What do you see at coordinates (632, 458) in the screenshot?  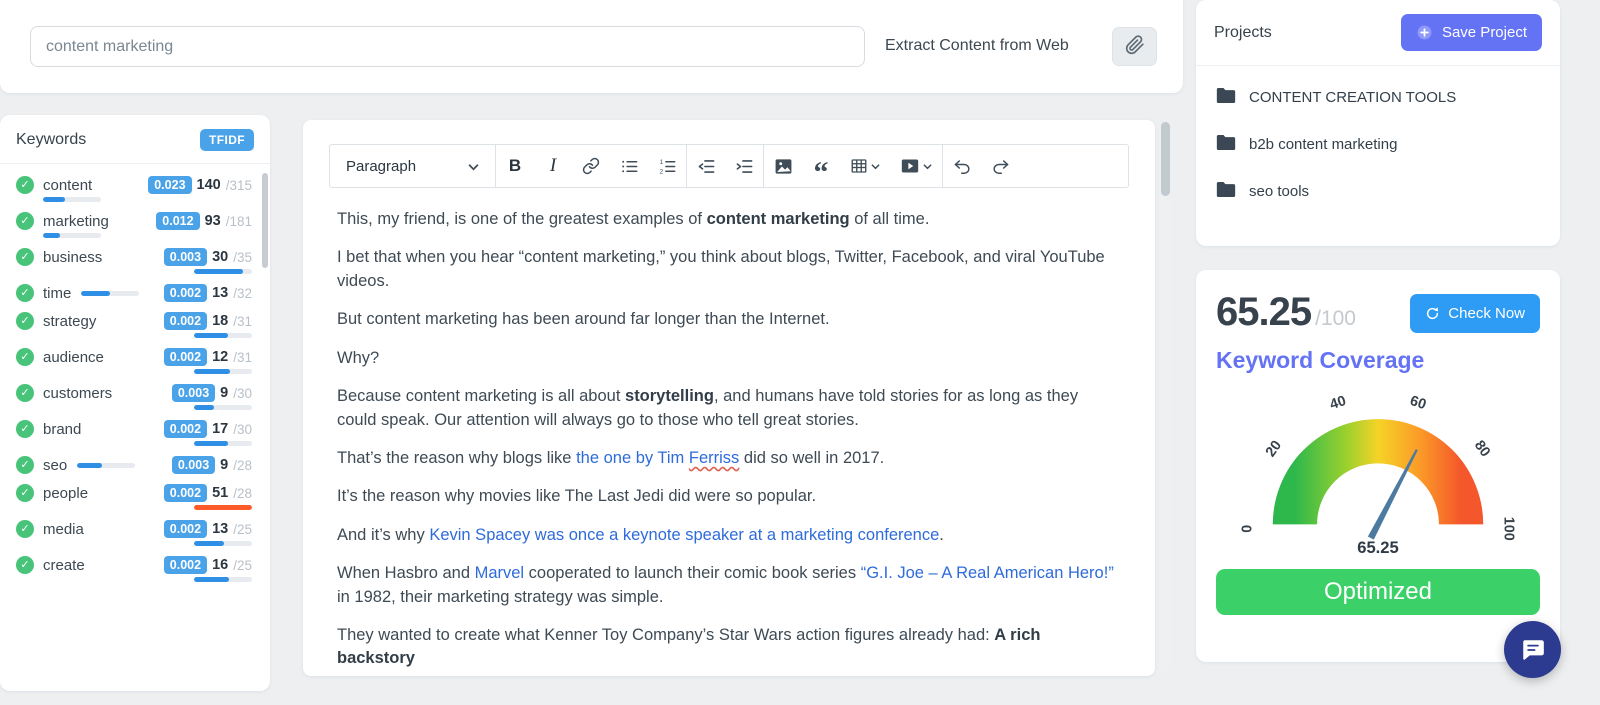 I see `text-link: the one by Tim` at bounding box center [632, 458].